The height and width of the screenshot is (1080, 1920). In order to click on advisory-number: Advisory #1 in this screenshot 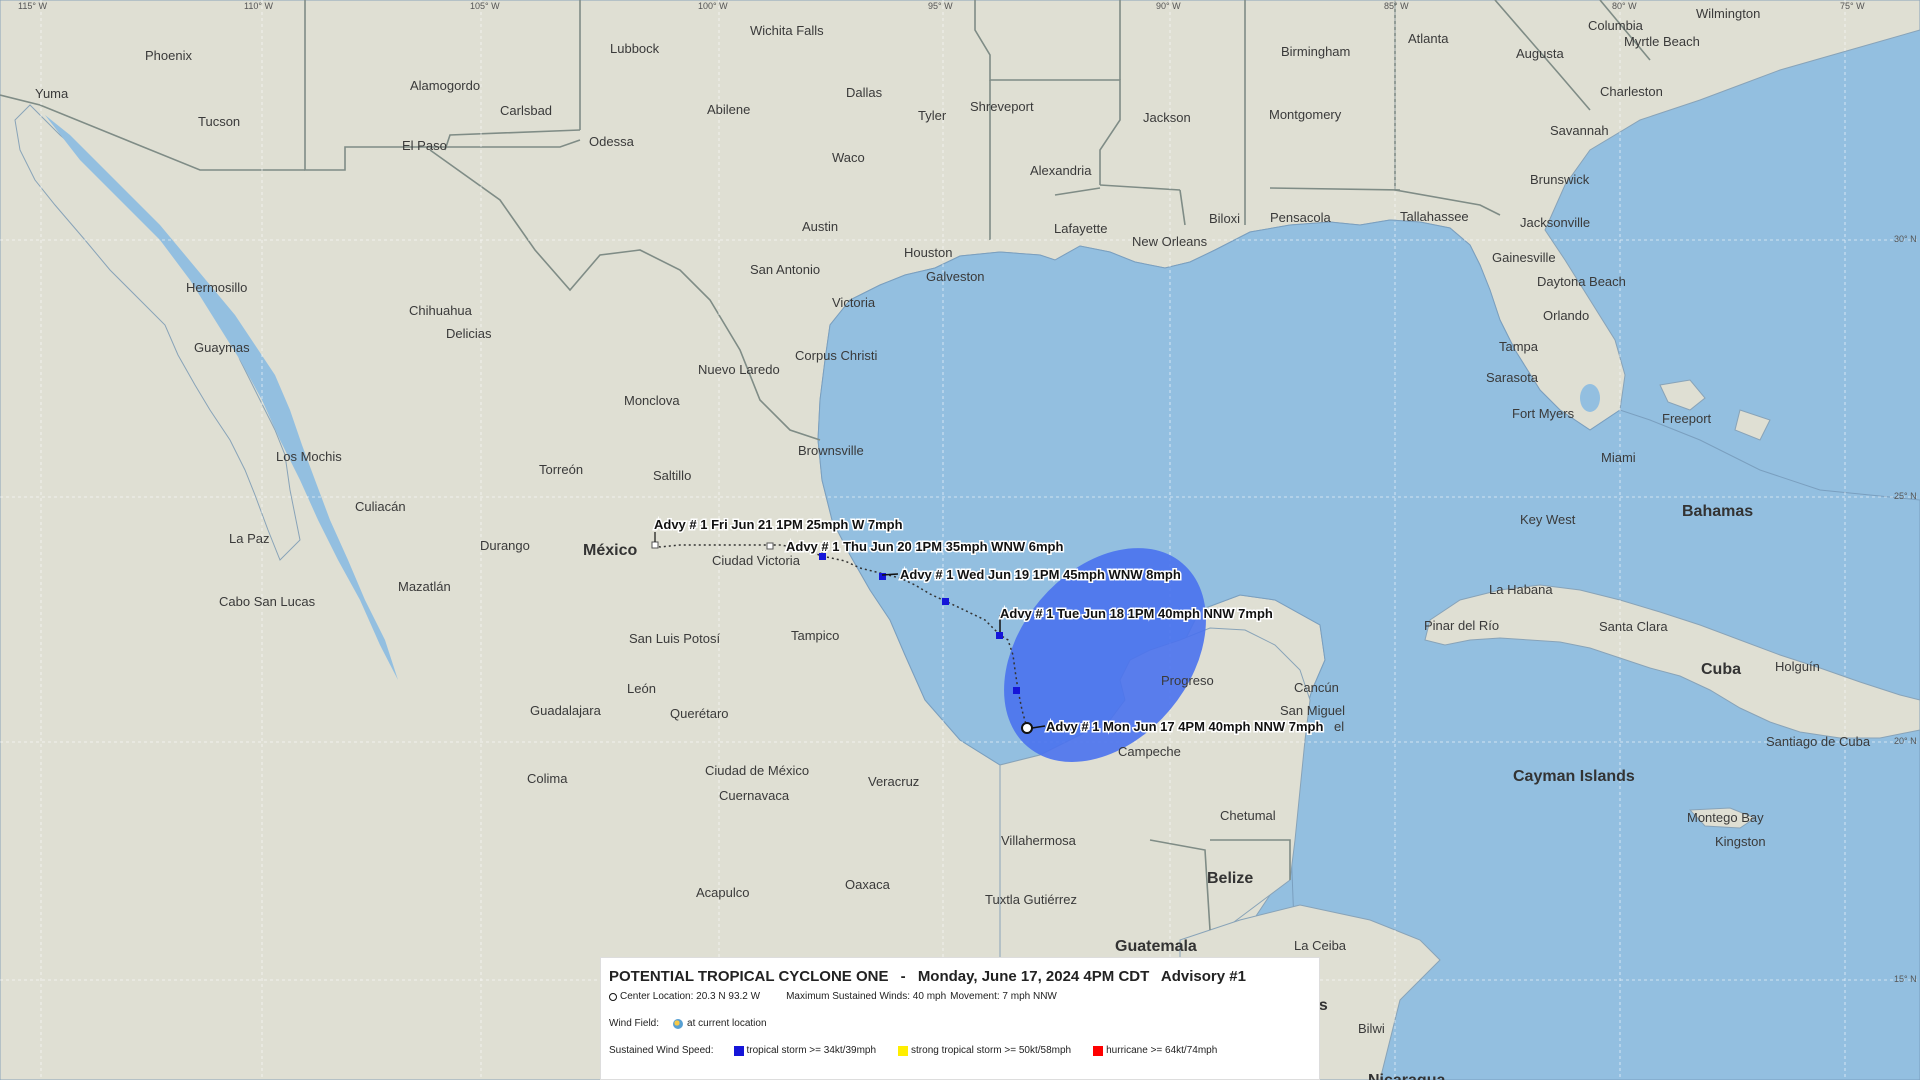, I will do `click(1203, 976)`.